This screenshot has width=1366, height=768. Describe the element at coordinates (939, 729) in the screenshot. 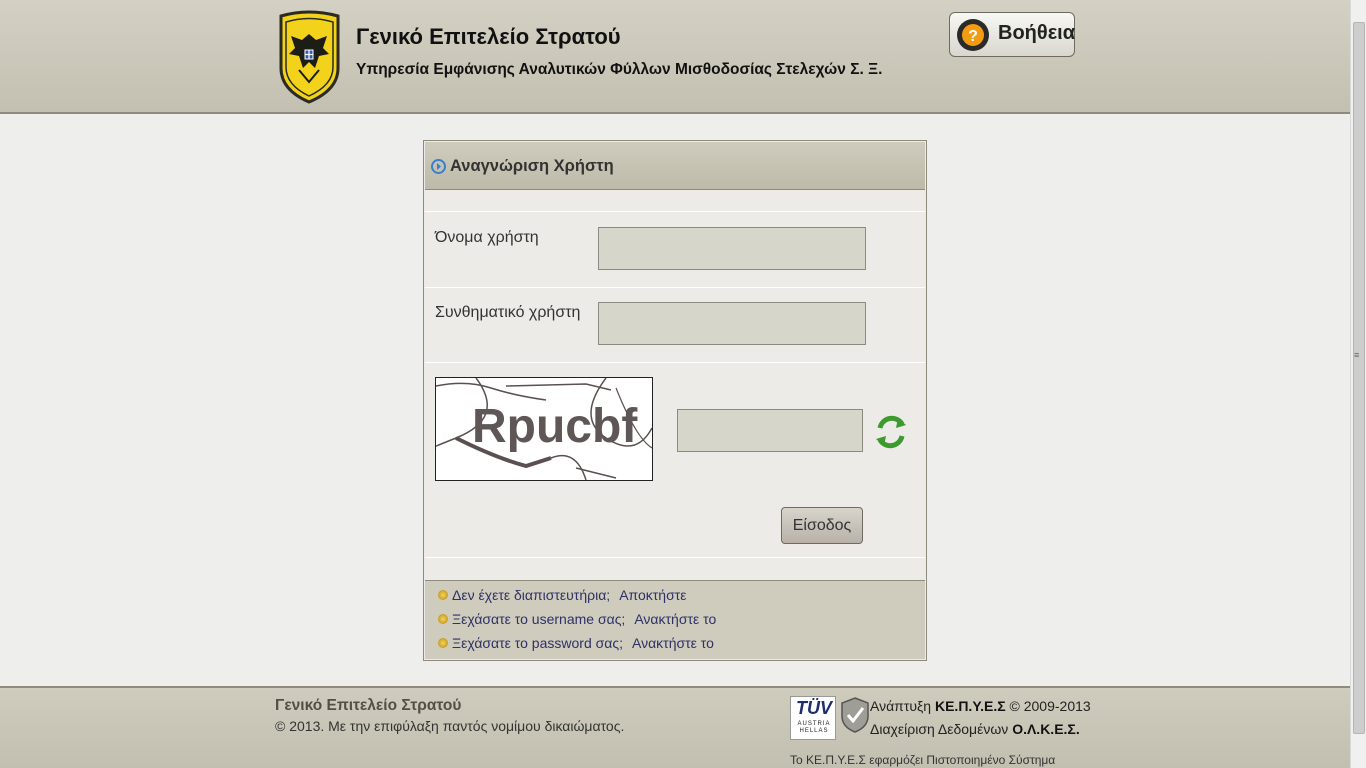

I see `data-management-prefix: Διαχείριση Δεδομένων` at that location.